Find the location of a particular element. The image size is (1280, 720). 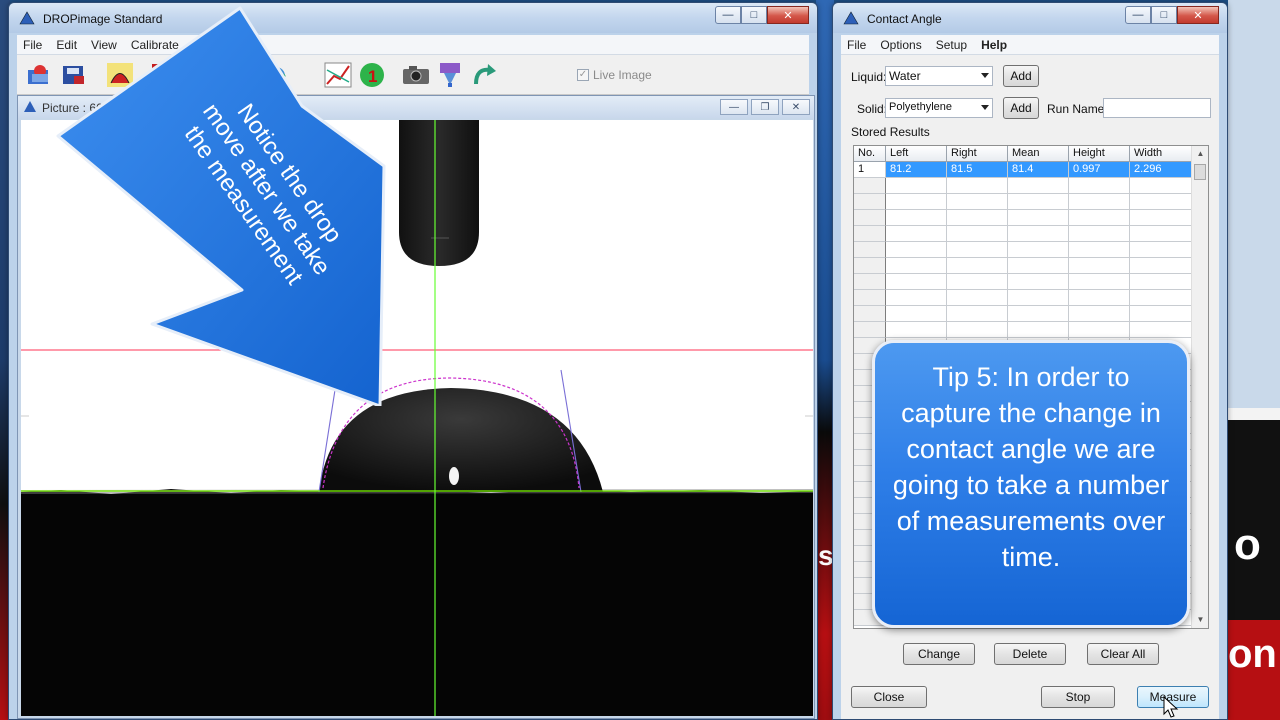

solid-dropdown: Polyethylene is located at coordinates (939, 108).